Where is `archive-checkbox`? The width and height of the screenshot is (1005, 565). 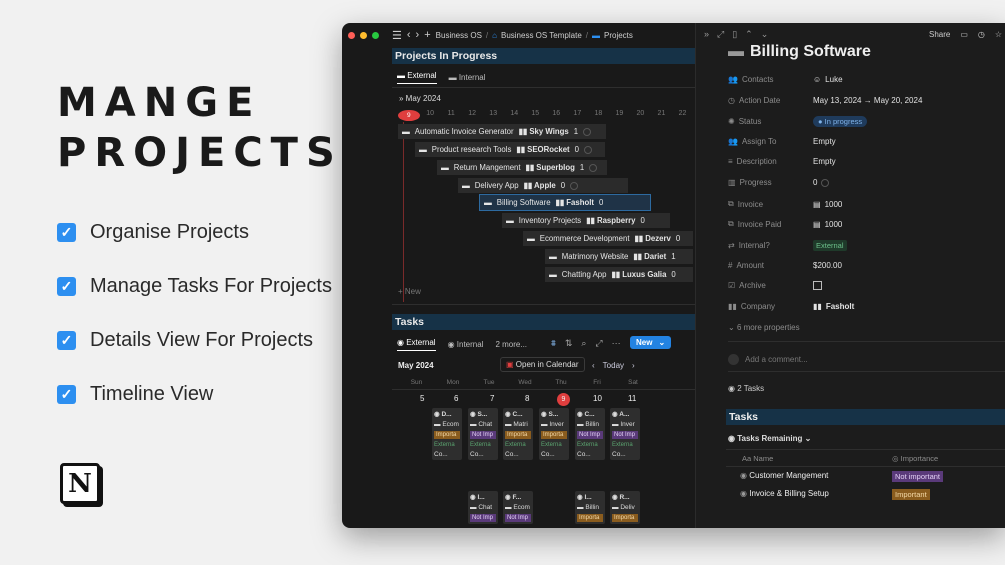 archive-checkbox is located at coordinates (817, 285).